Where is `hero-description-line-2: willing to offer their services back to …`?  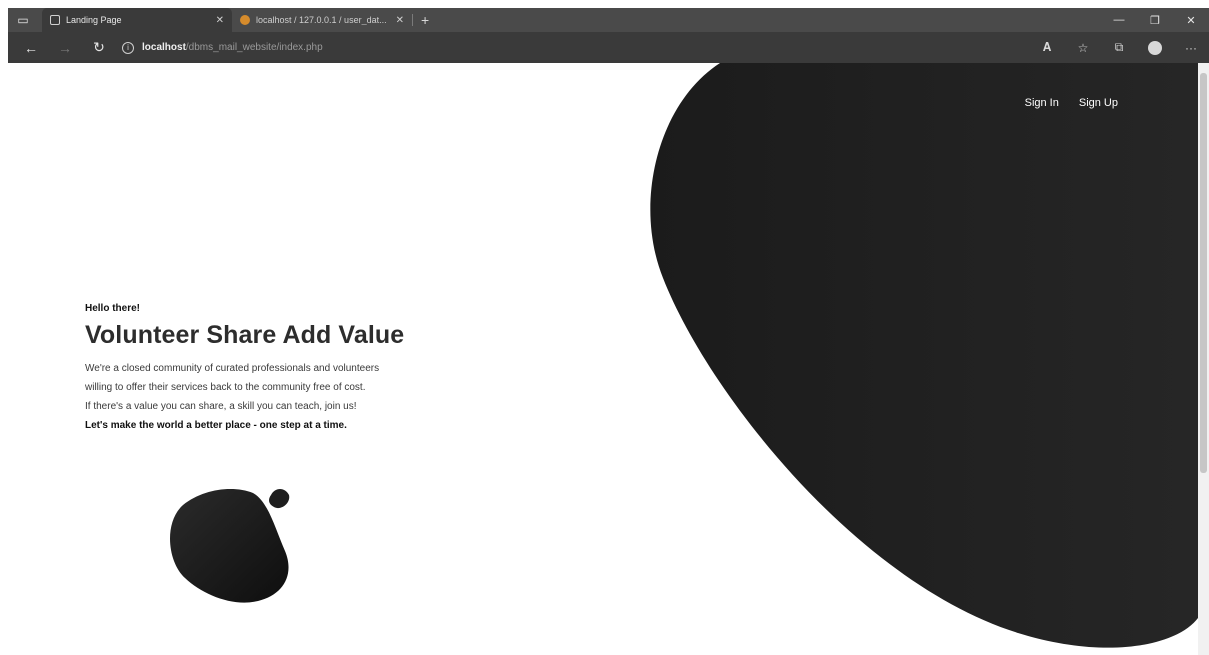
hero-description-line-2: willing to offer their services back to … is located at coordinates (225, 387).